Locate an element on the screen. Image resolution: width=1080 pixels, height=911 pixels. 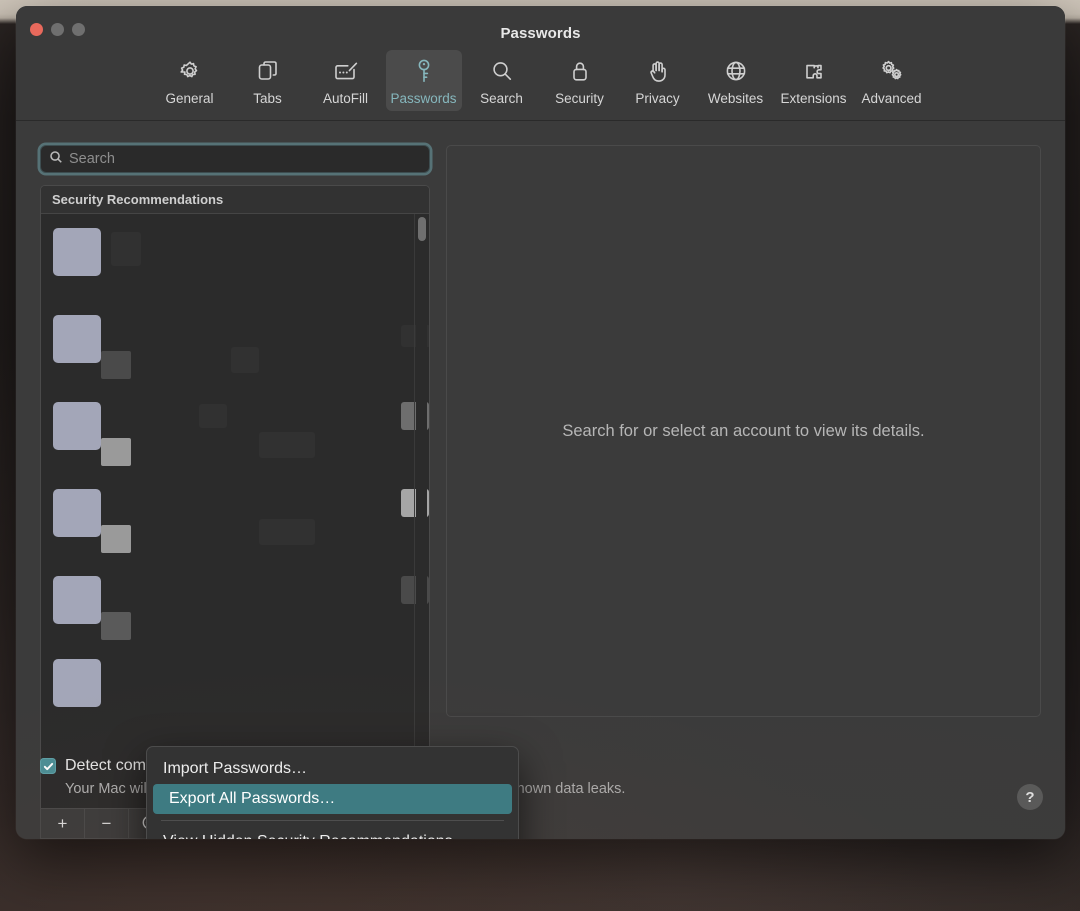
detect-compromised-checkbox is located at coordinates (48, 766).